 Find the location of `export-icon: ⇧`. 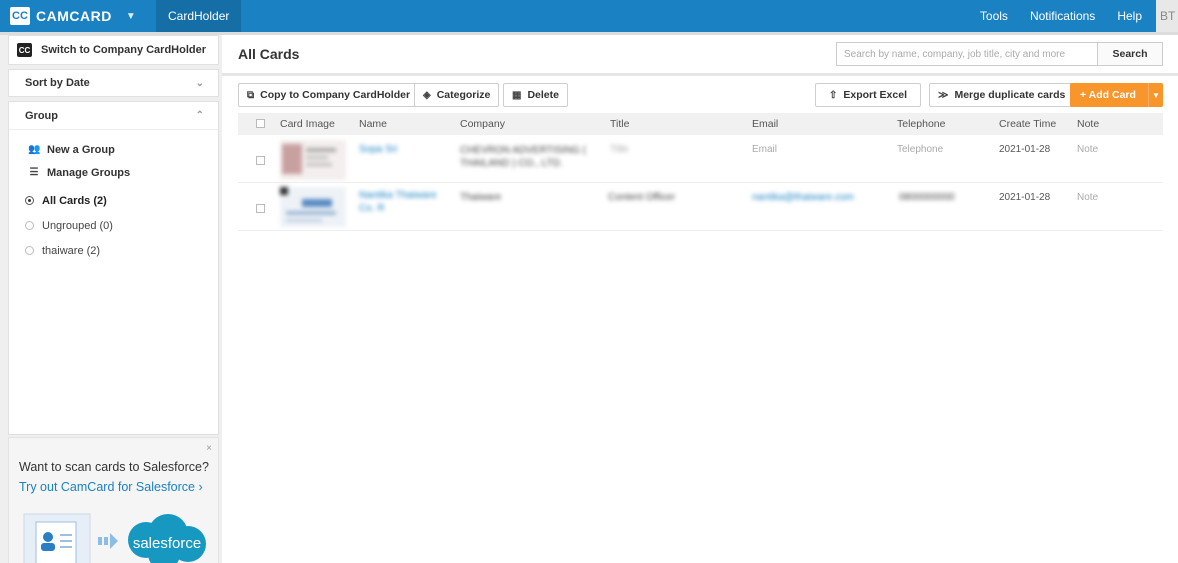

export-icon: ⇧ is located at coordinates (833, 95).